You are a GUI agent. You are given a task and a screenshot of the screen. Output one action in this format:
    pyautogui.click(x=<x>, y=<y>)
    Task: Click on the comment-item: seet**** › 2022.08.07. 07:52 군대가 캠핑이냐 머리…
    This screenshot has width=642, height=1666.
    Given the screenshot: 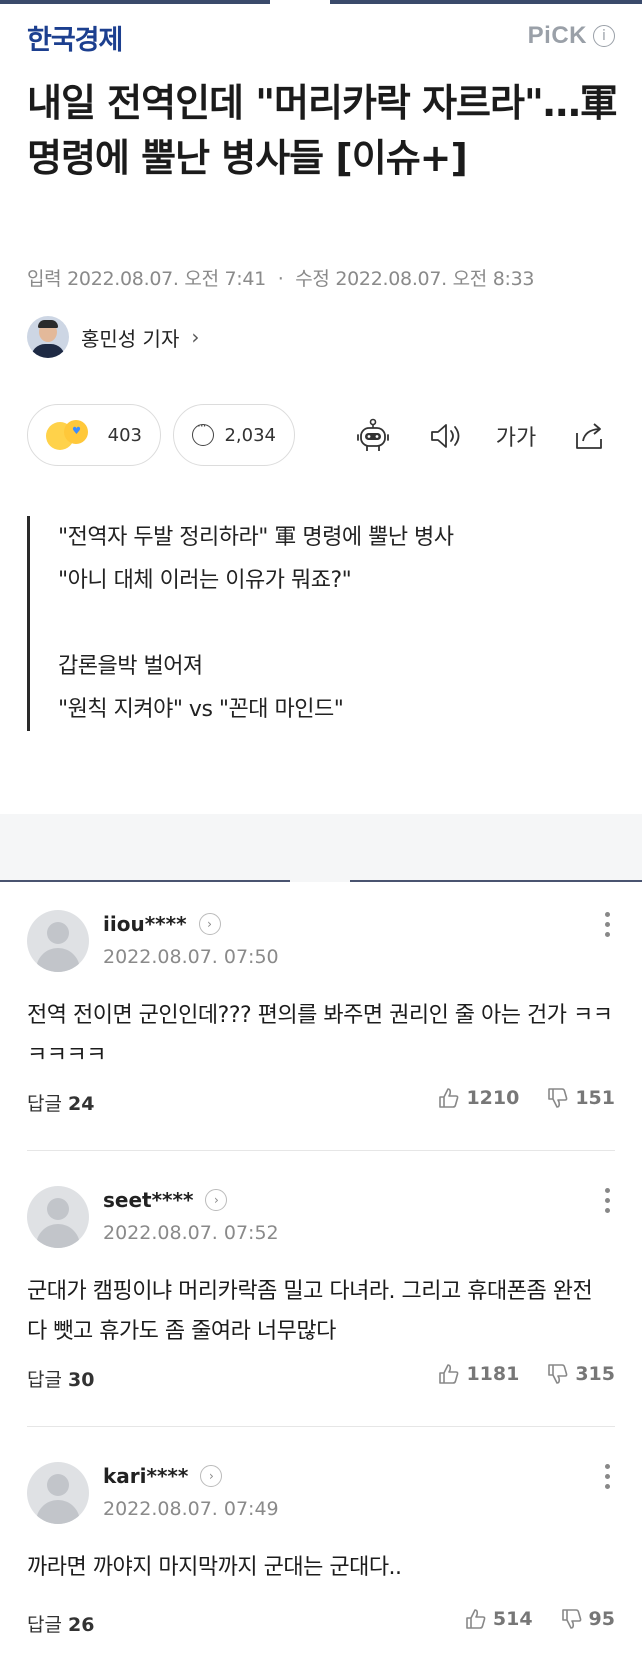 What is the action you would take?
    pyautogui.click(x=321, y=1291)
    